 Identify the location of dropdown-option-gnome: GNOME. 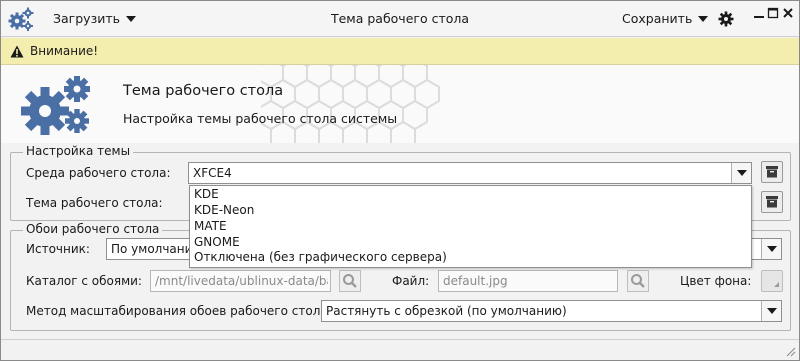
(217, 242).